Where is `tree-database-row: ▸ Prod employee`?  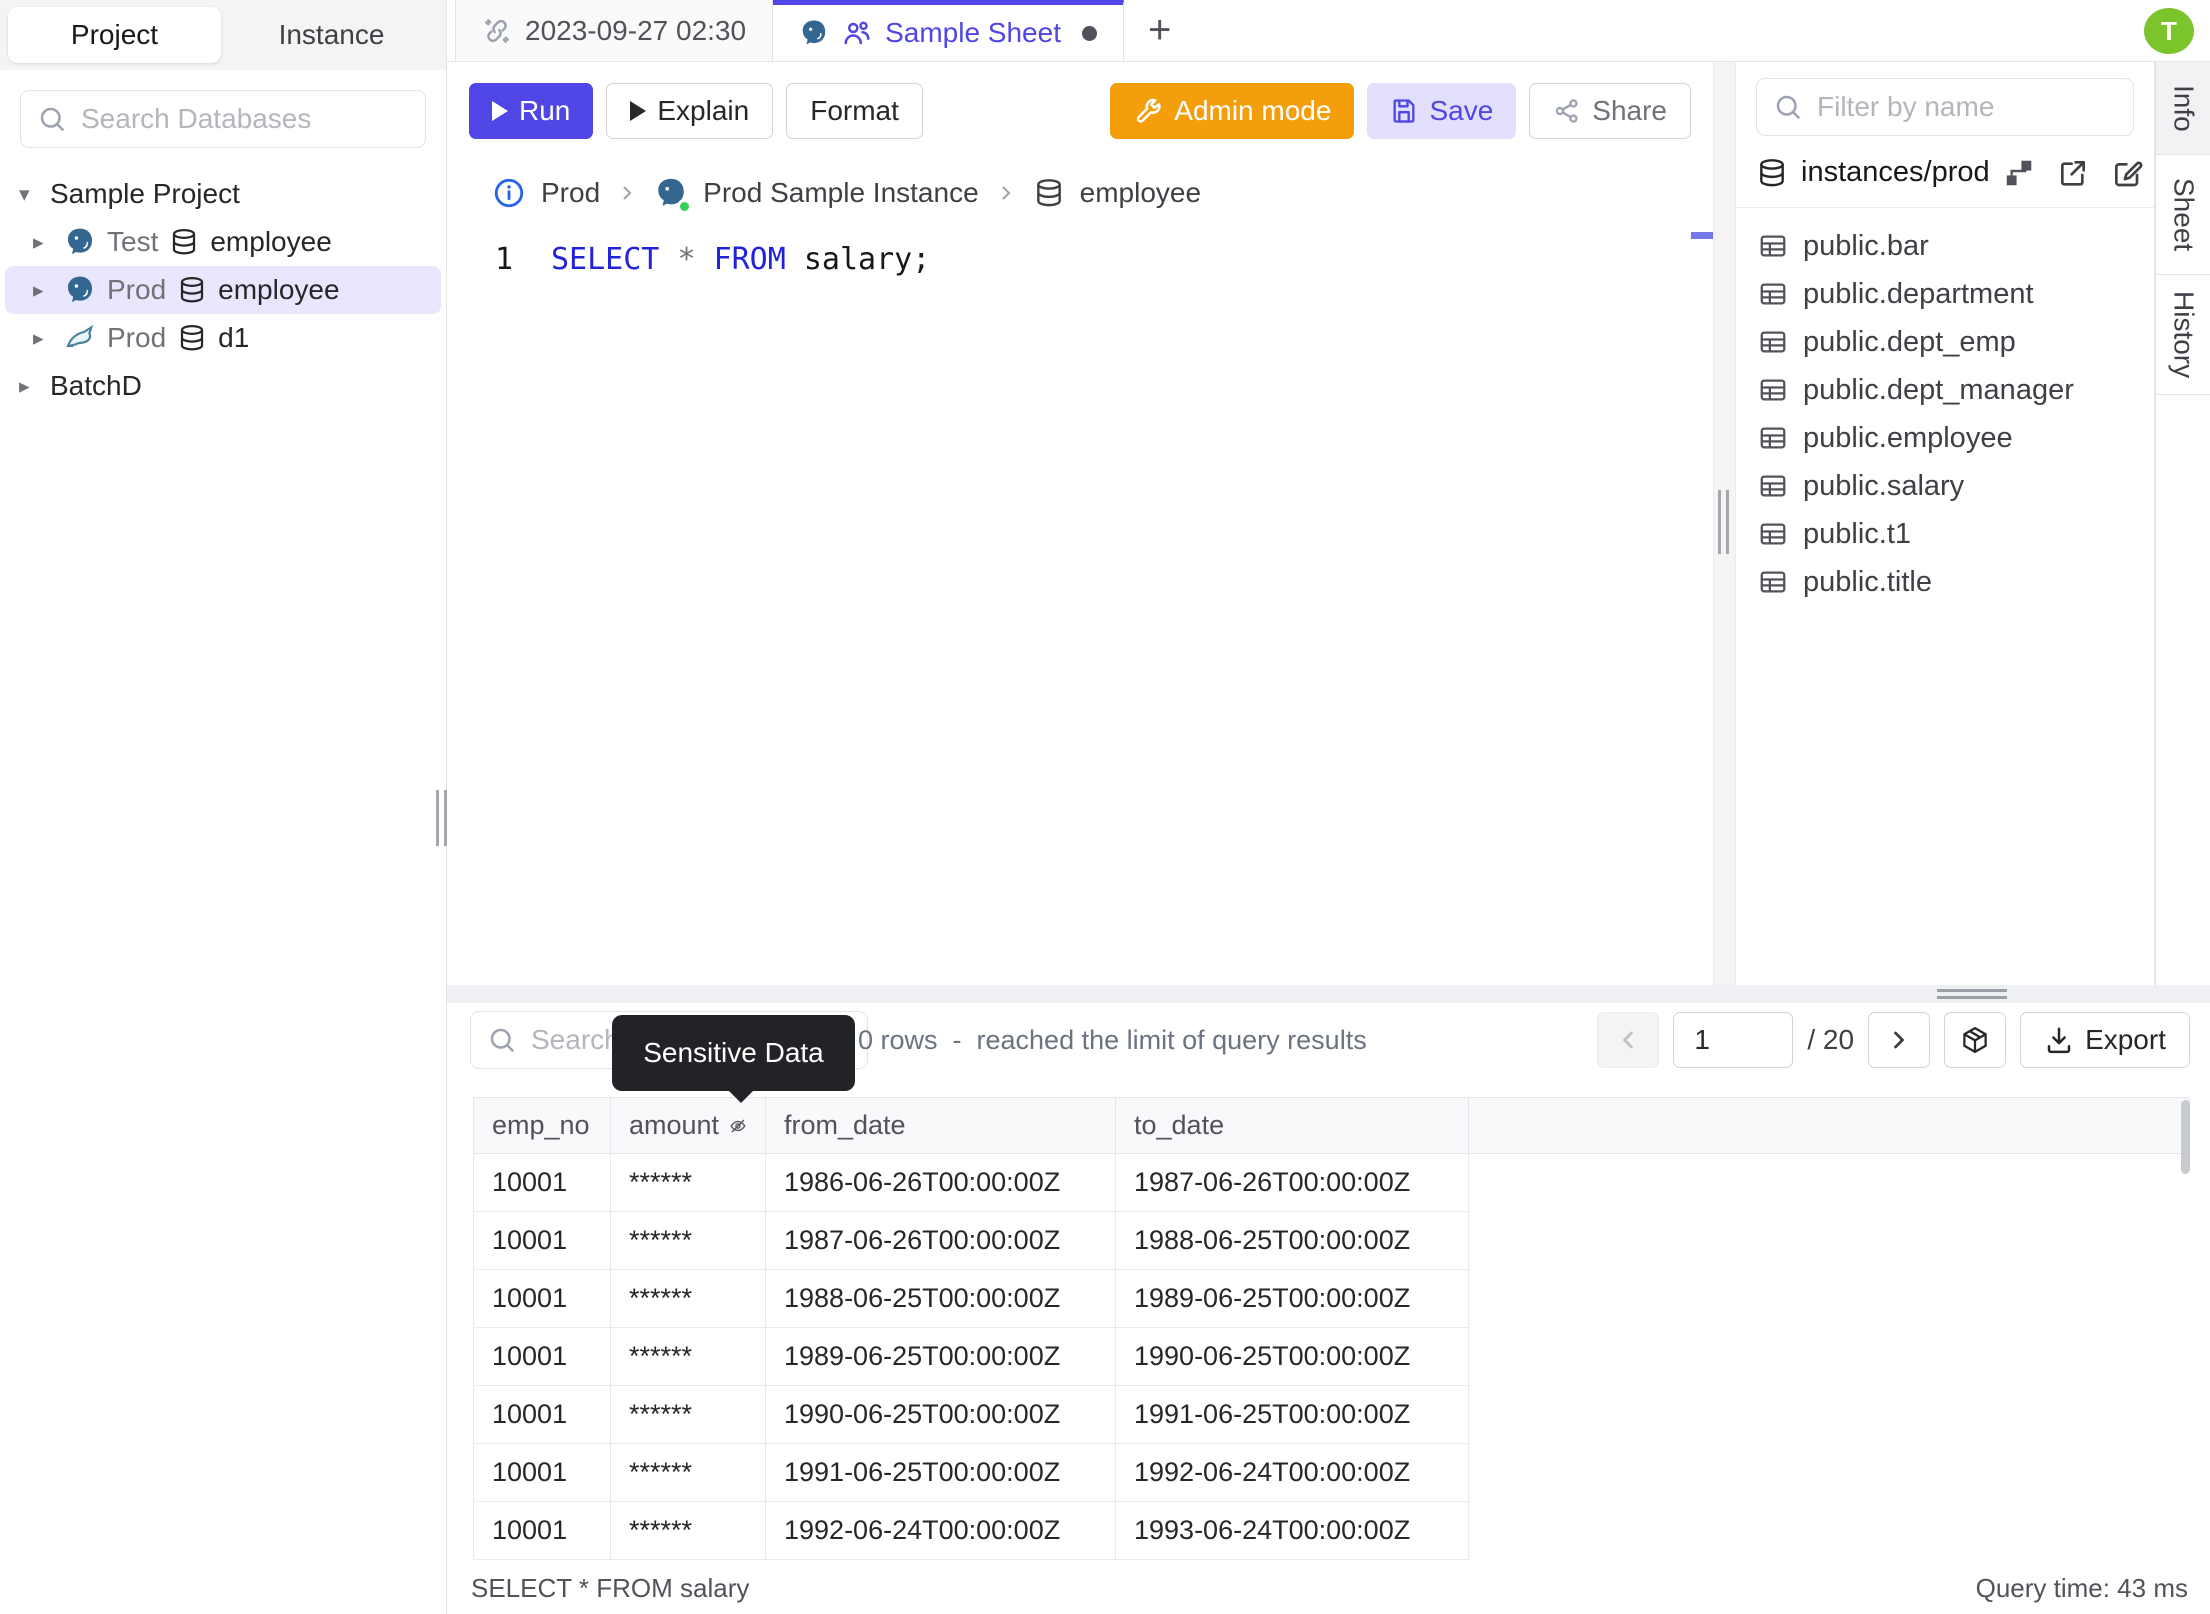
tree-database-row: ▸ Prod employee is located at coordinates (223, 290).